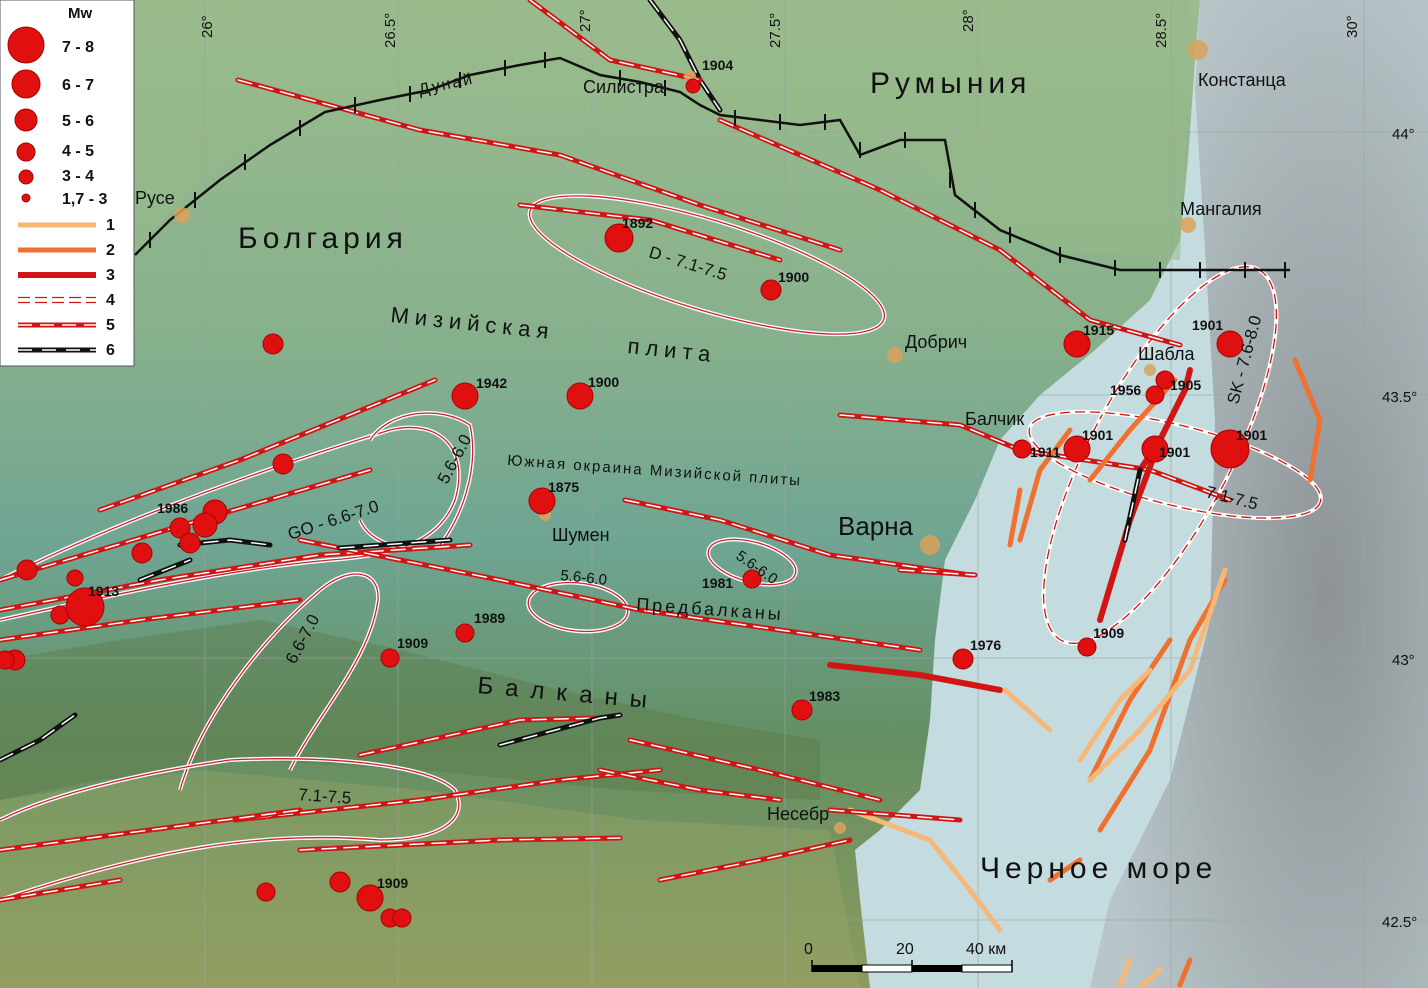  Describe the element at coordinates (1098, 330) in the screenshot. I see `year-1915: 1915` at that location.